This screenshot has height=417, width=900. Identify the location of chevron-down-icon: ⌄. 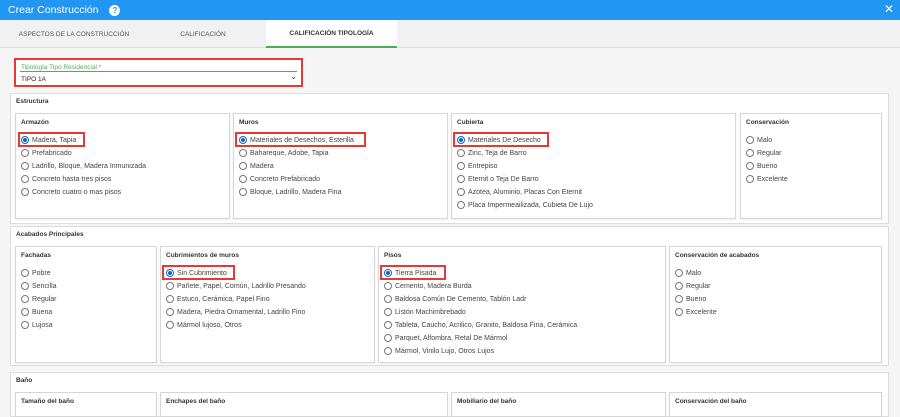
(293, 76).